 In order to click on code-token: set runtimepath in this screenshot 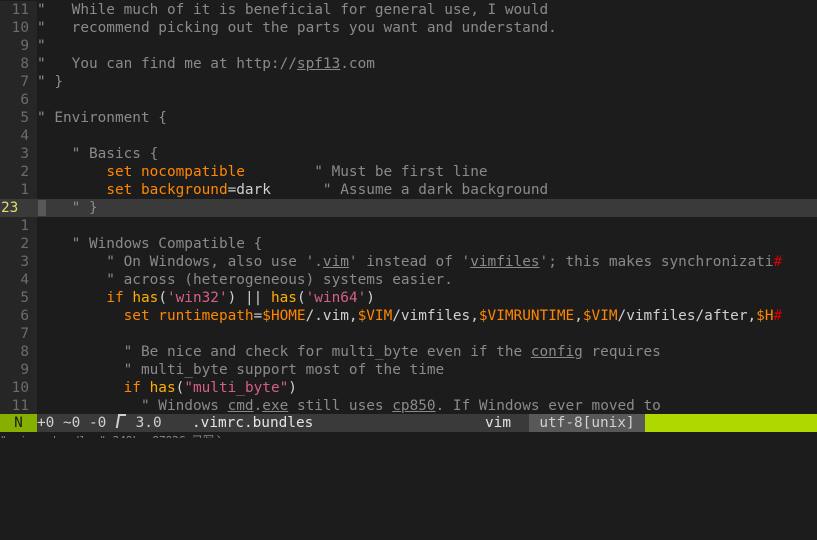, I will do `click(188, 316)`.